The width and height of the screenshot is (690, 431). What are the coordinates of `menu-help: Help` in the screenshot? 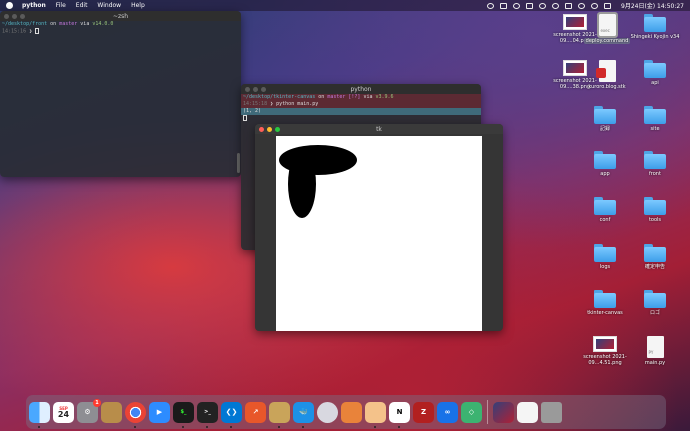 It's located at (138, 5).